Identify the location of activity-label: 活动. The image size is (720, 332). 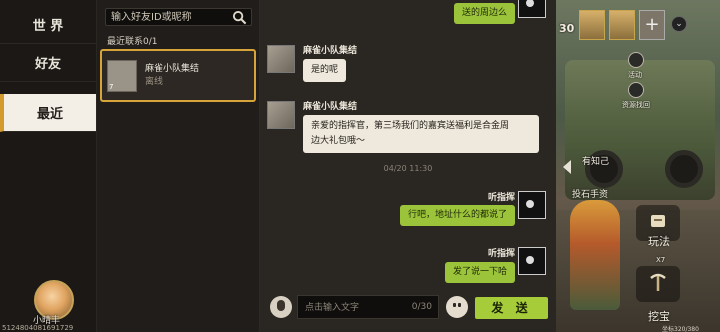
(635, 75).